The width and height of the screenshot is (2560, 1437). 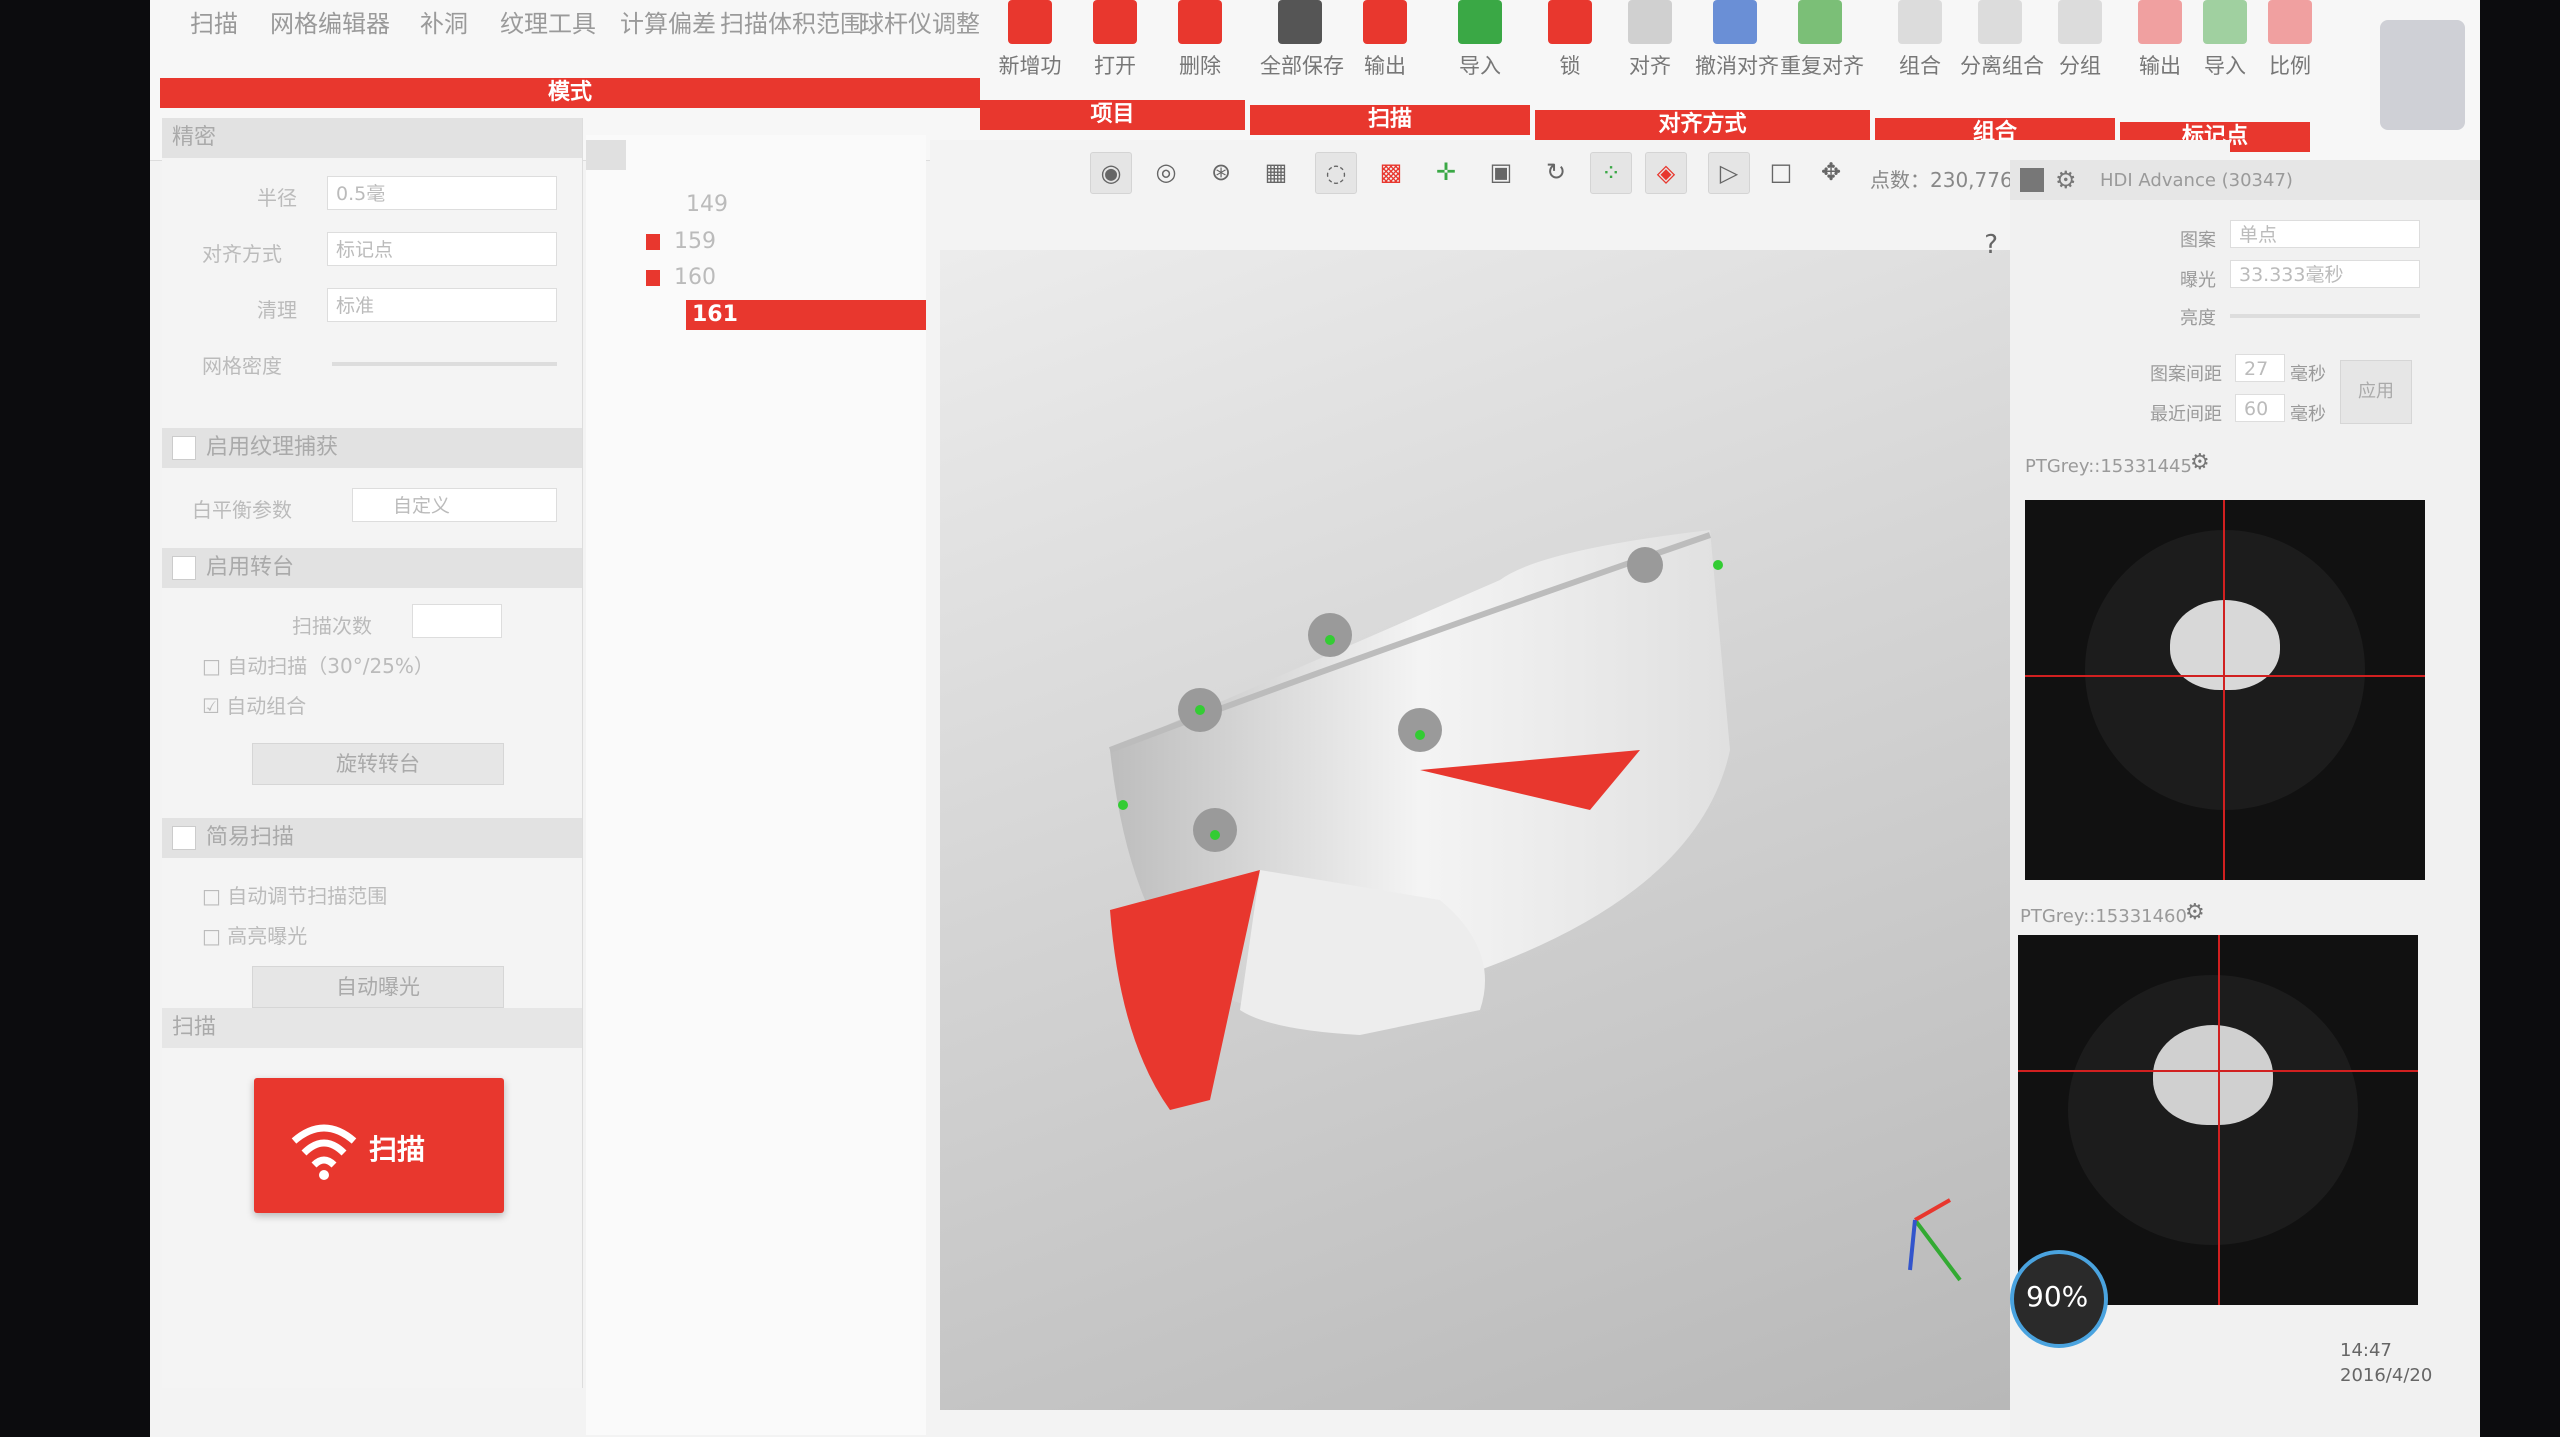 I want to click on group-icon, so click(x=2080, y=22).